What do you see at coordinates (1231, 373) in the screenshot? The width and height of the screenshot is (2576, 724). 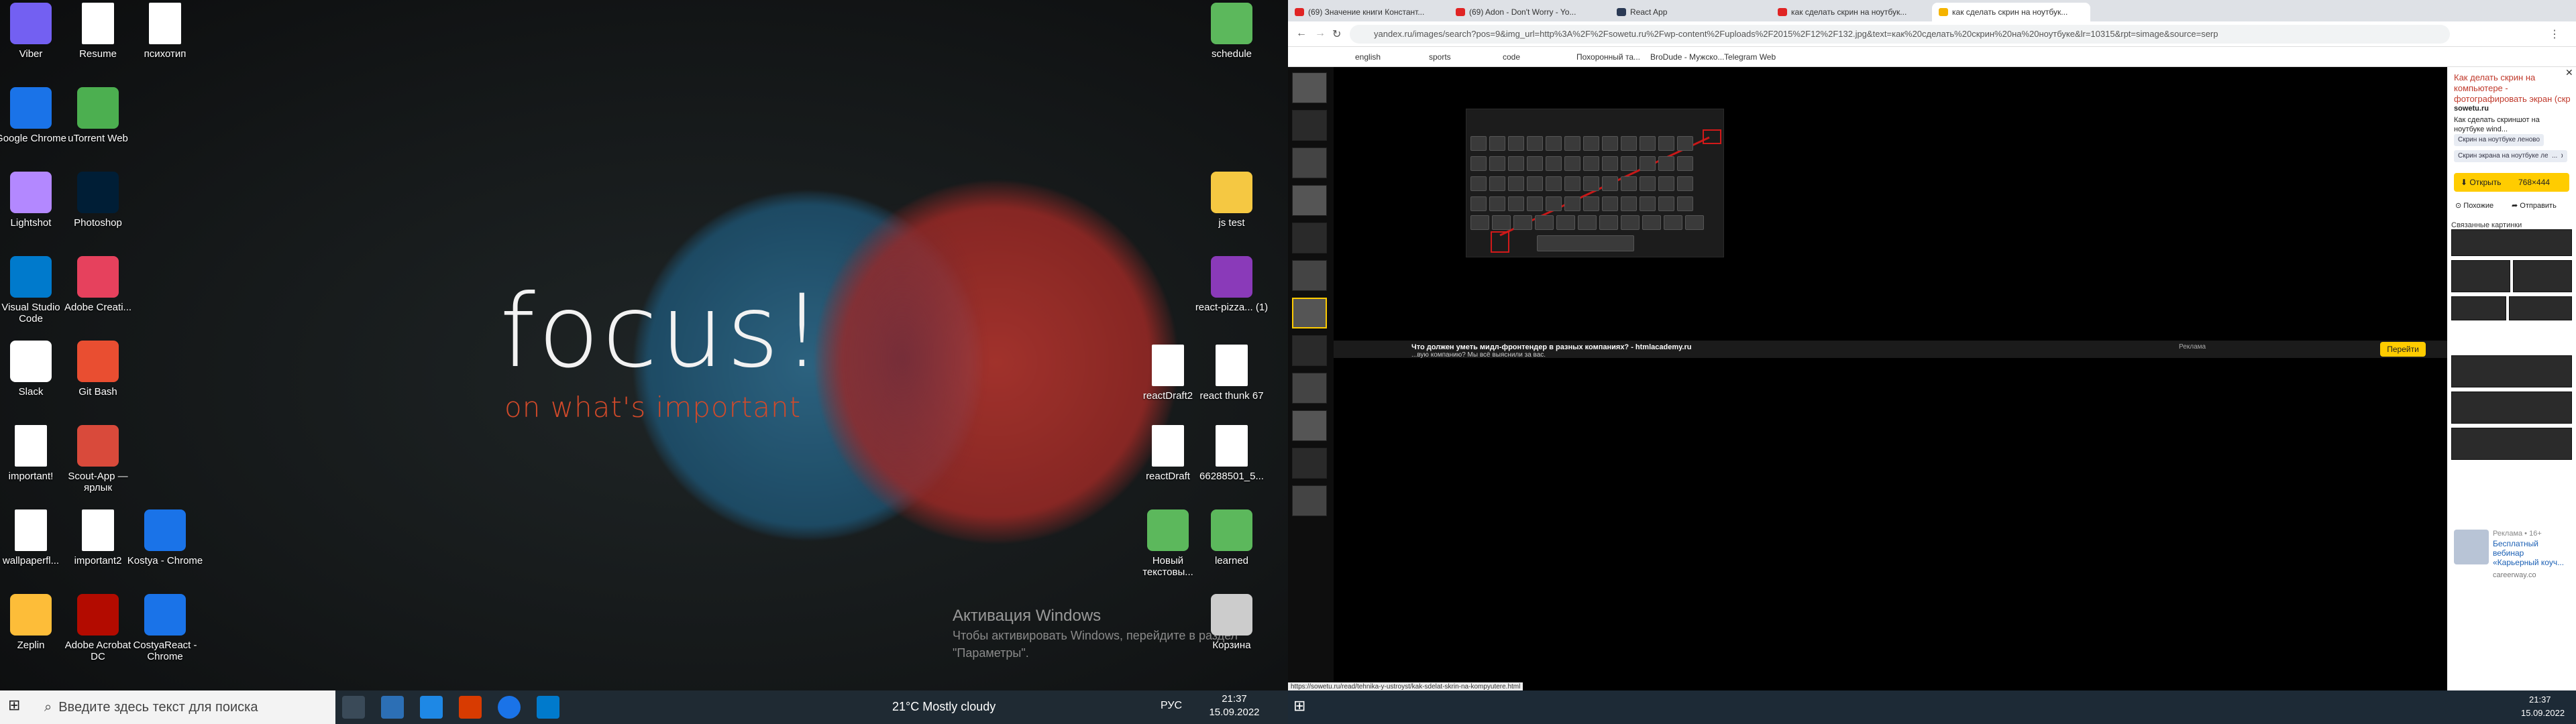 I see `desktop-icon: react thunk 67` at bounding box center [1231, 373].